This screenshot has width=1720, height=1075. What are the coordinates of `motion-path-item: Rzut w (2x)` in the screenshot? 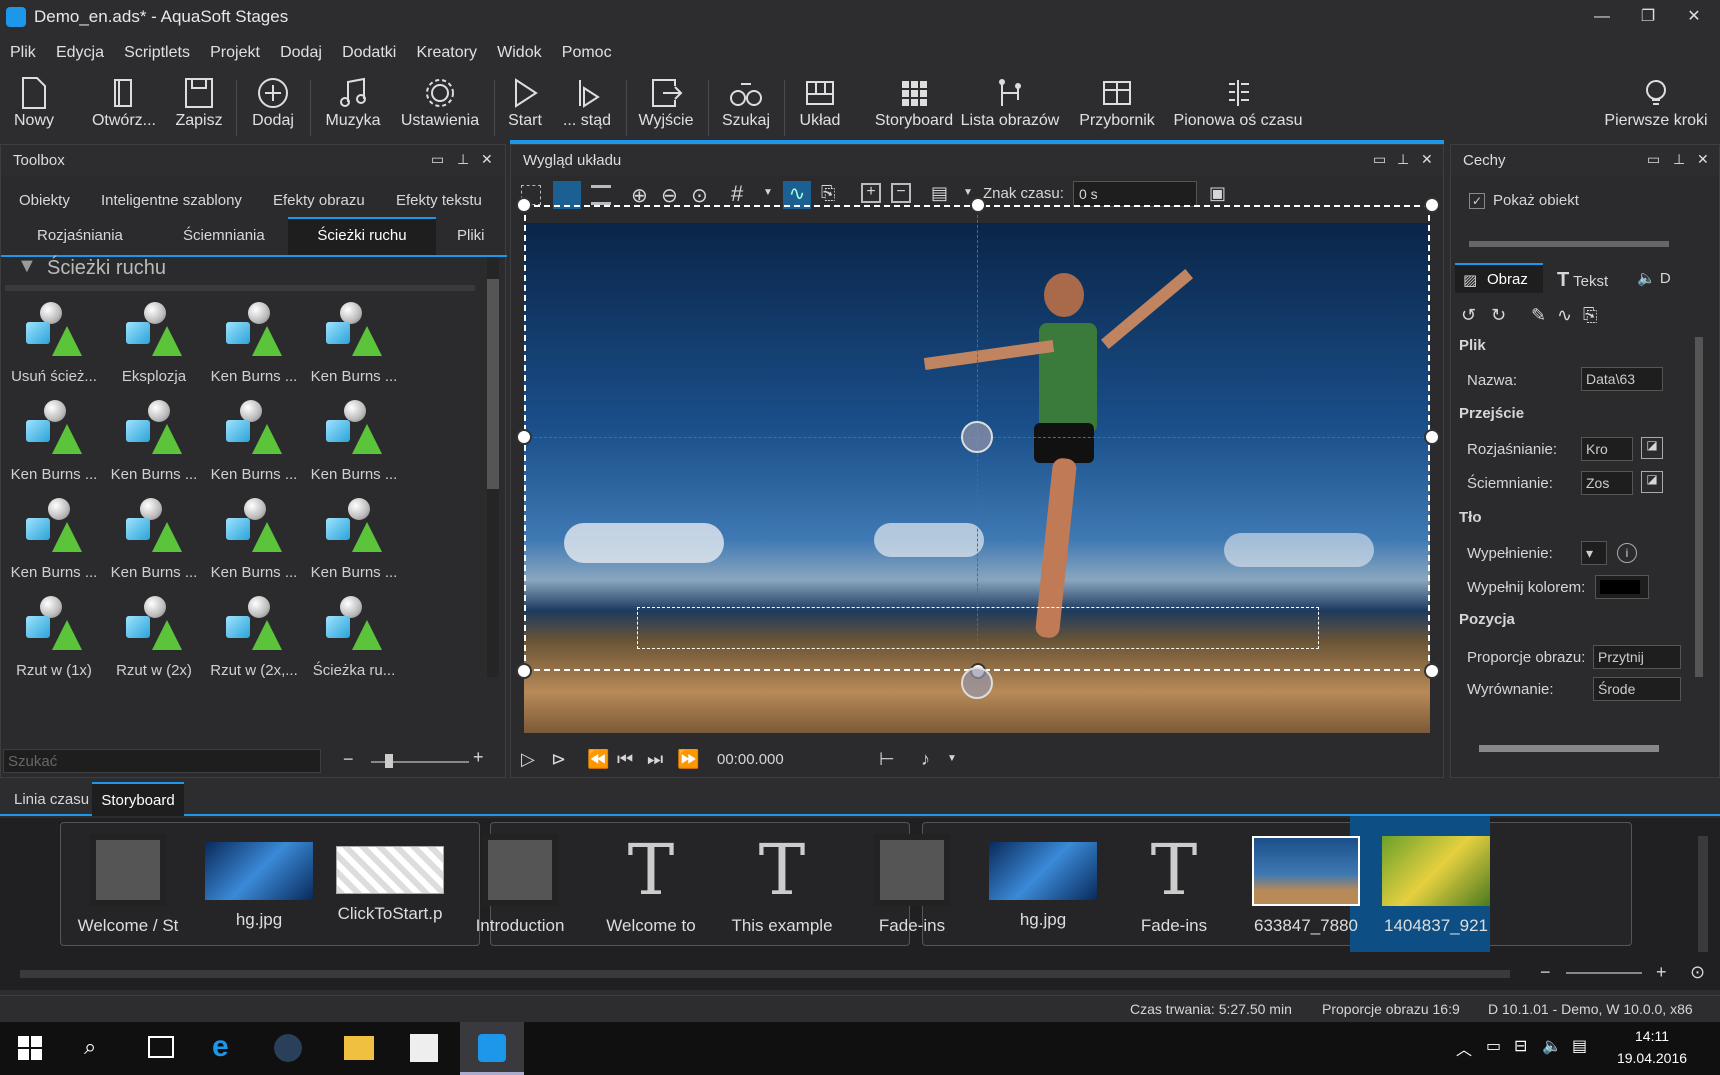 It's located at (154, 636).